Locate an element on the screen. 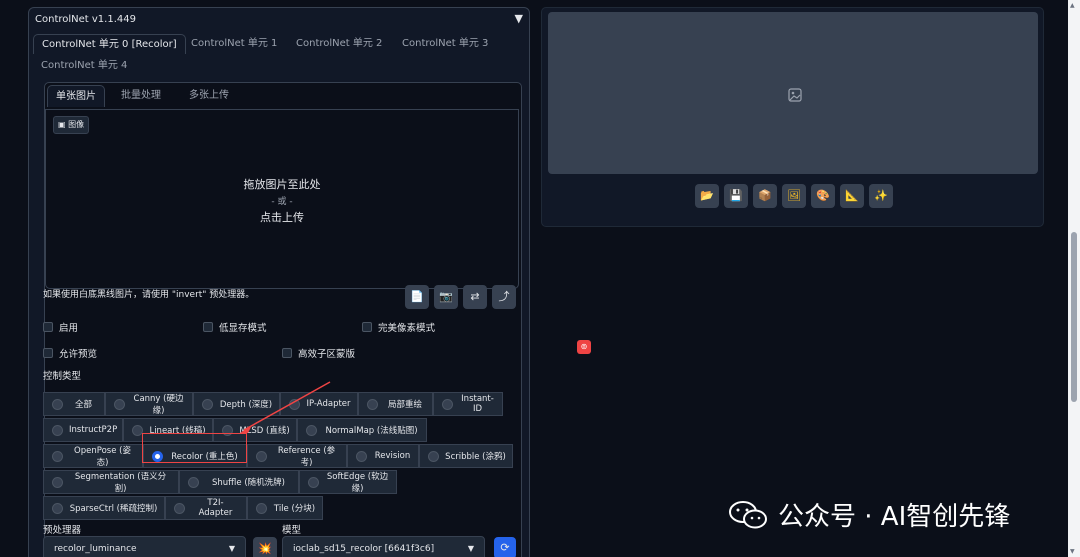  model-label: 模型 is located at coordinates (292, 530).